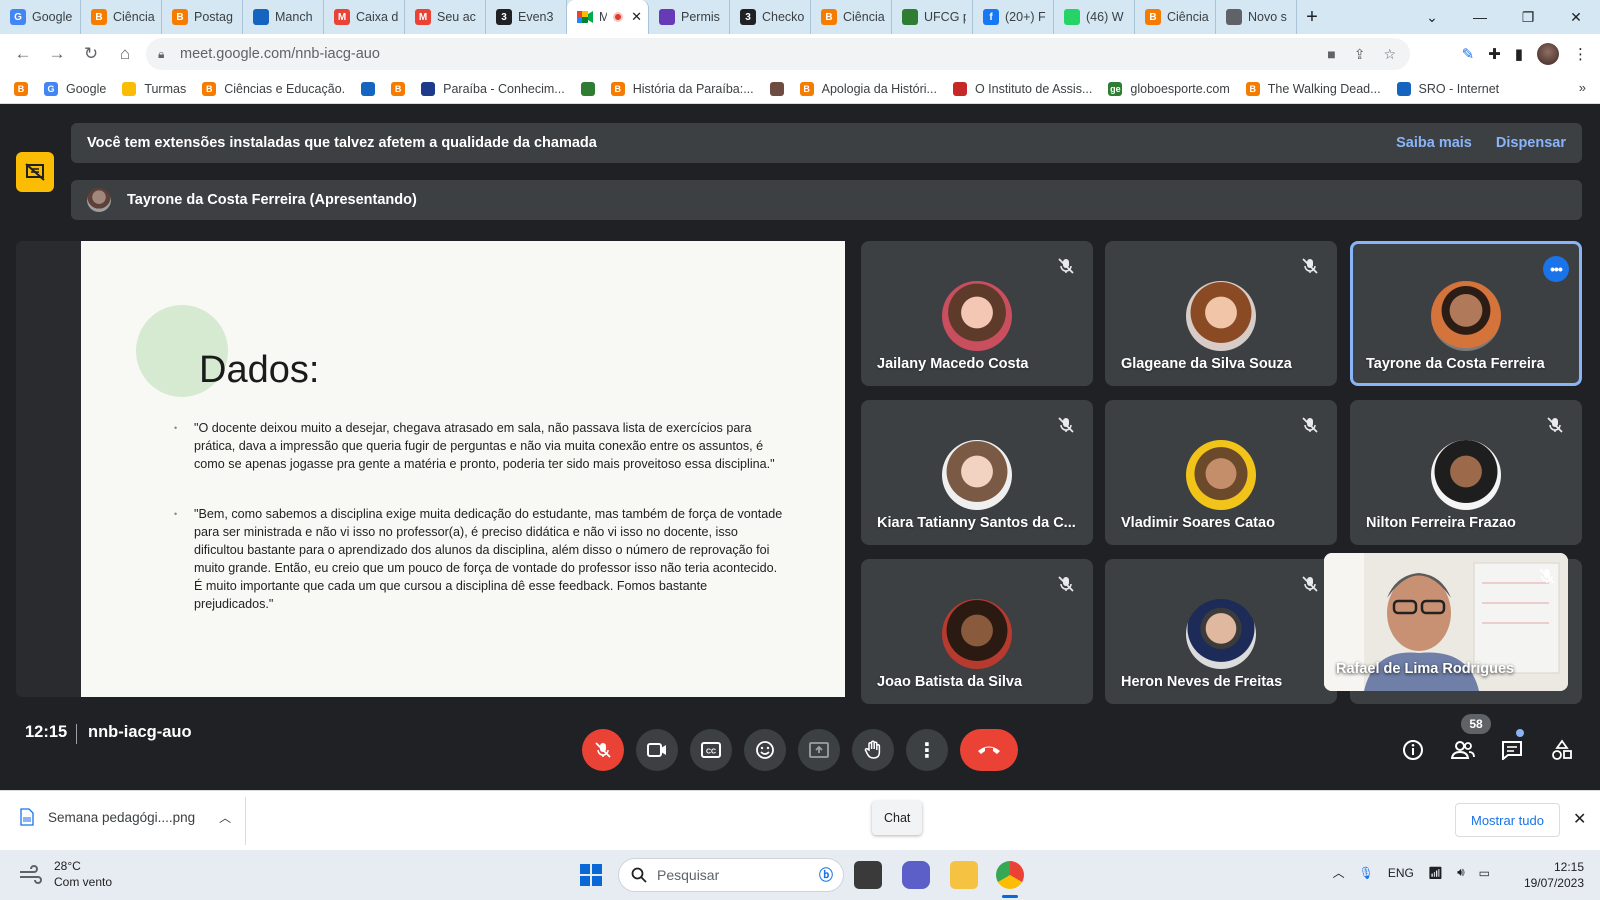 The image size is (1600, 900). What do you see at coordinates (1519, 54) in the screenshot?
I see `side-panel-icon: ▮` at bounding box center [1519, 54].